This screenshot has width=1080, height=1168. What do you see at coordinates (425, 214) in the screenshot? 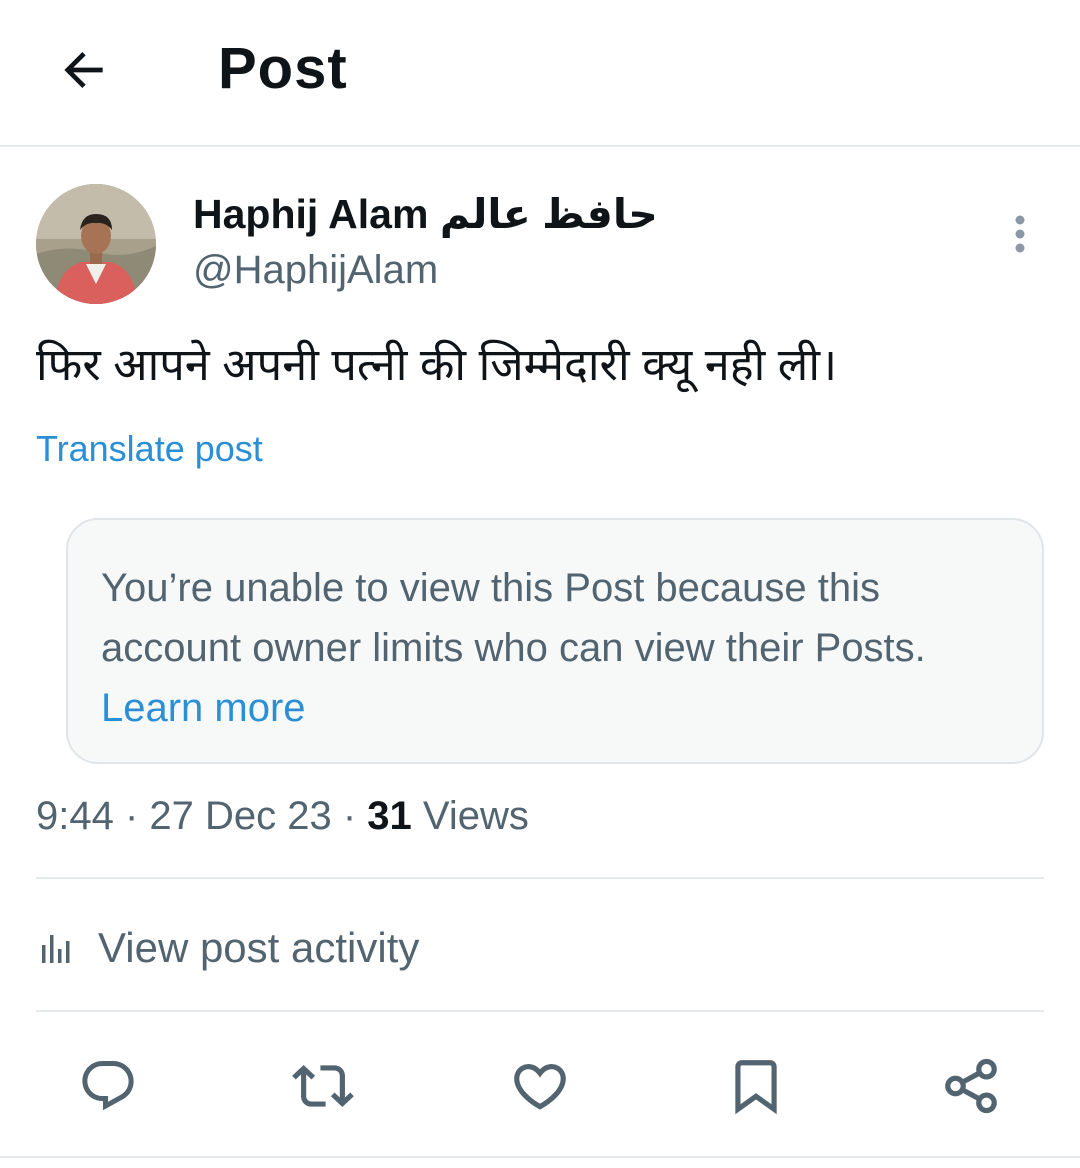
I see `author-name: Haphij Alam حافظ عالم` at bounding box center [425, 214].